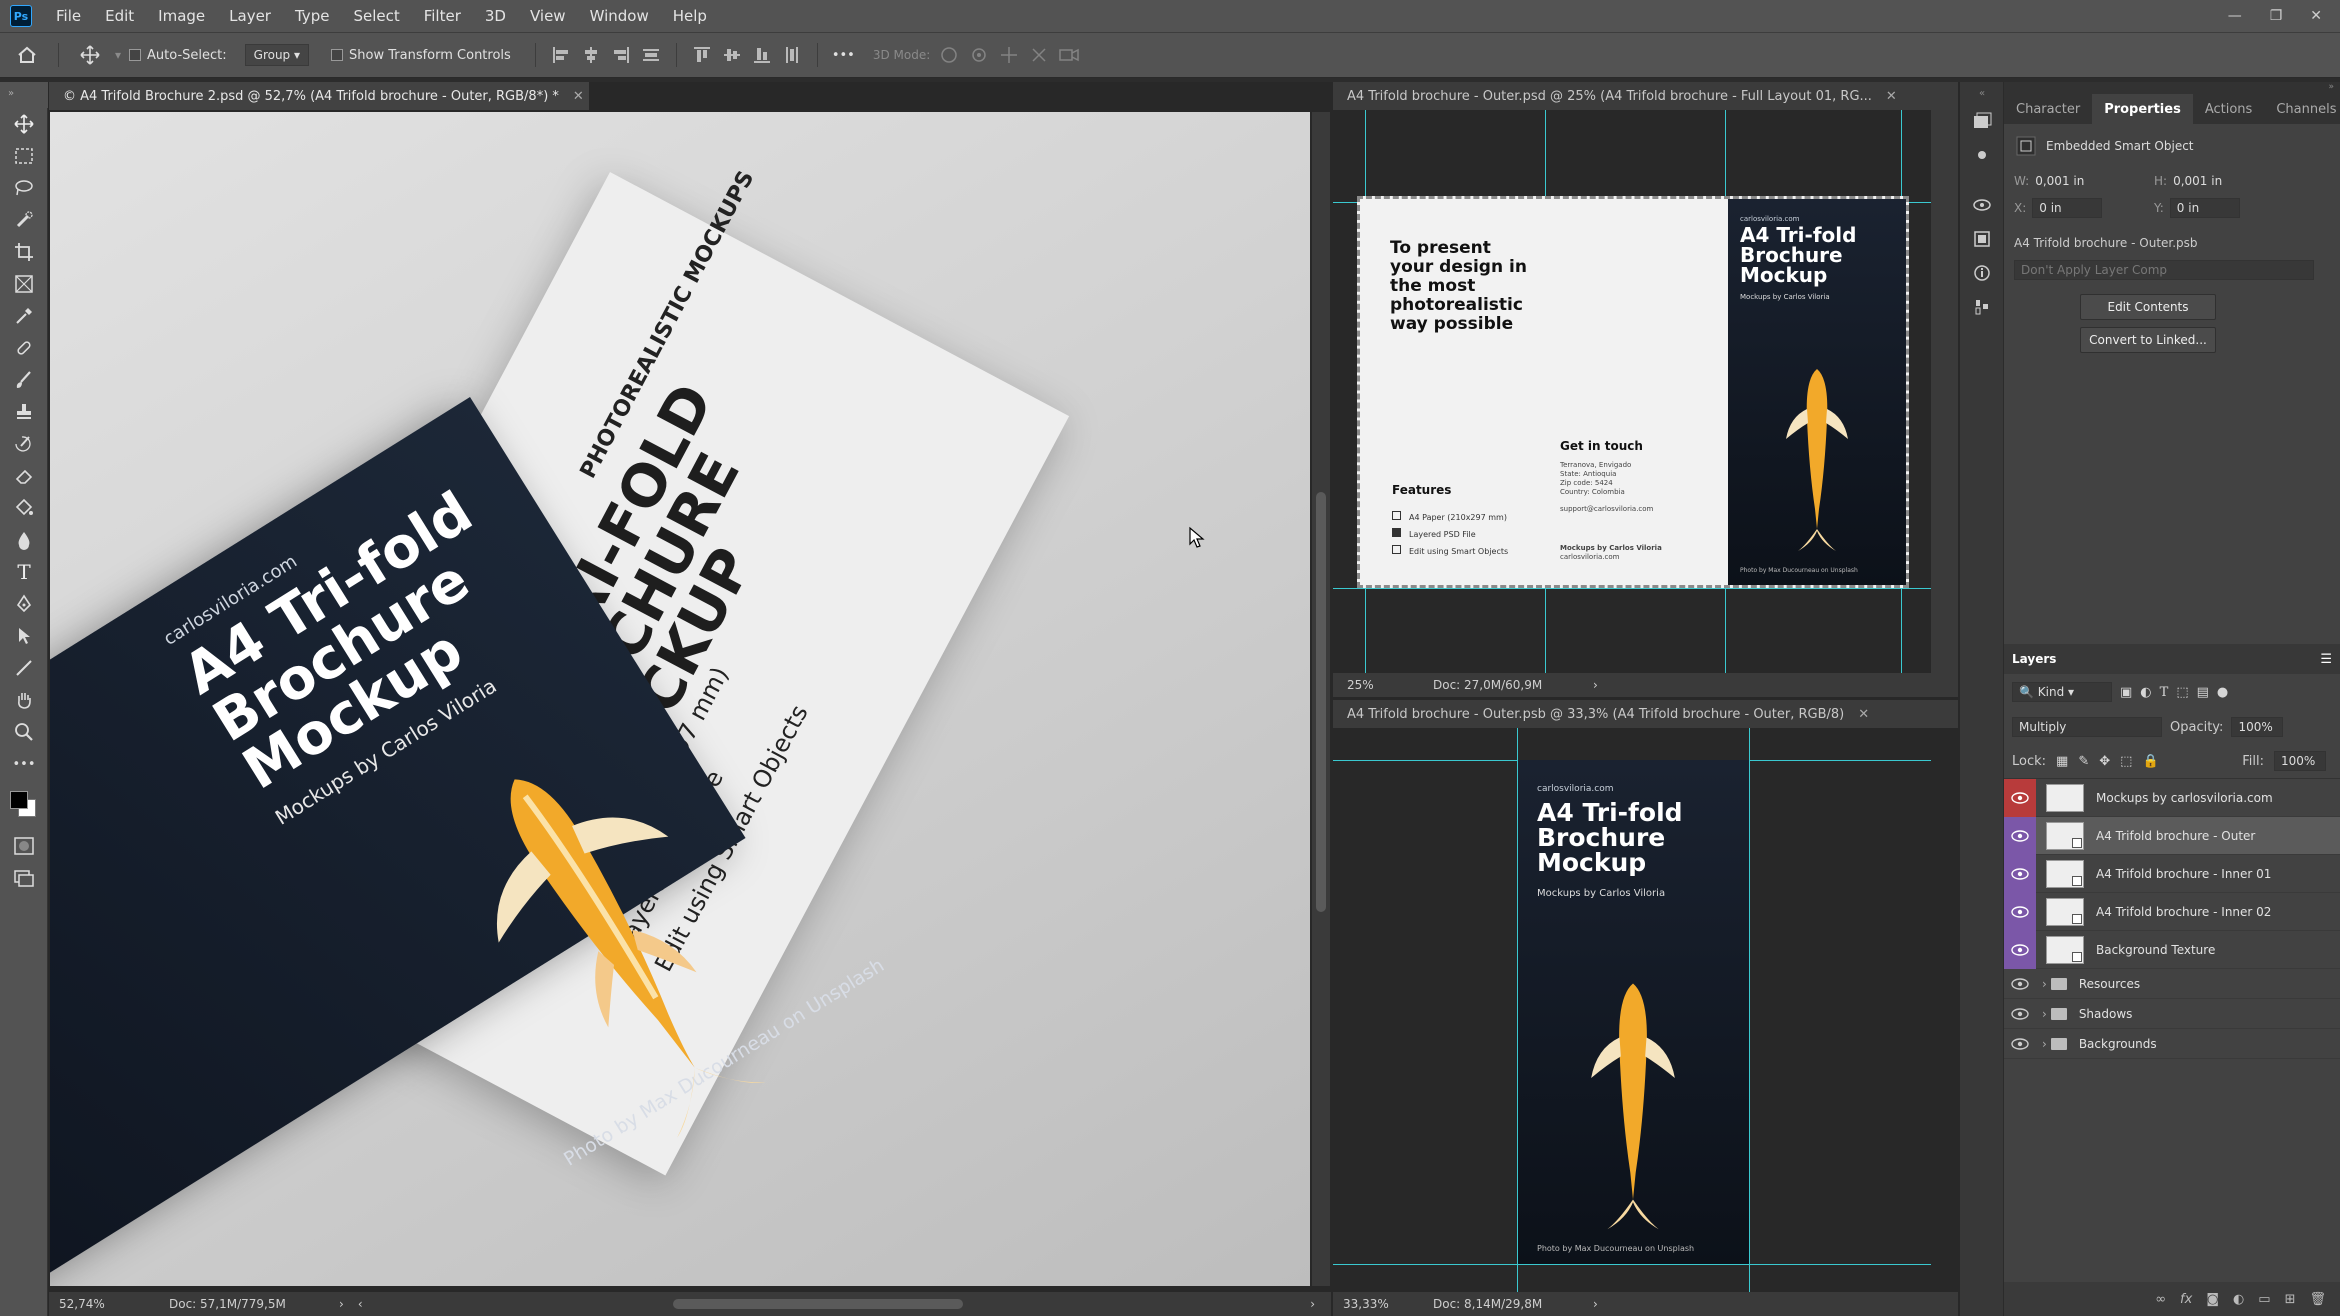  Describe the element at coordinates (24, 636) in the screenshot. I see `path-selection-tool-icon` at that location.